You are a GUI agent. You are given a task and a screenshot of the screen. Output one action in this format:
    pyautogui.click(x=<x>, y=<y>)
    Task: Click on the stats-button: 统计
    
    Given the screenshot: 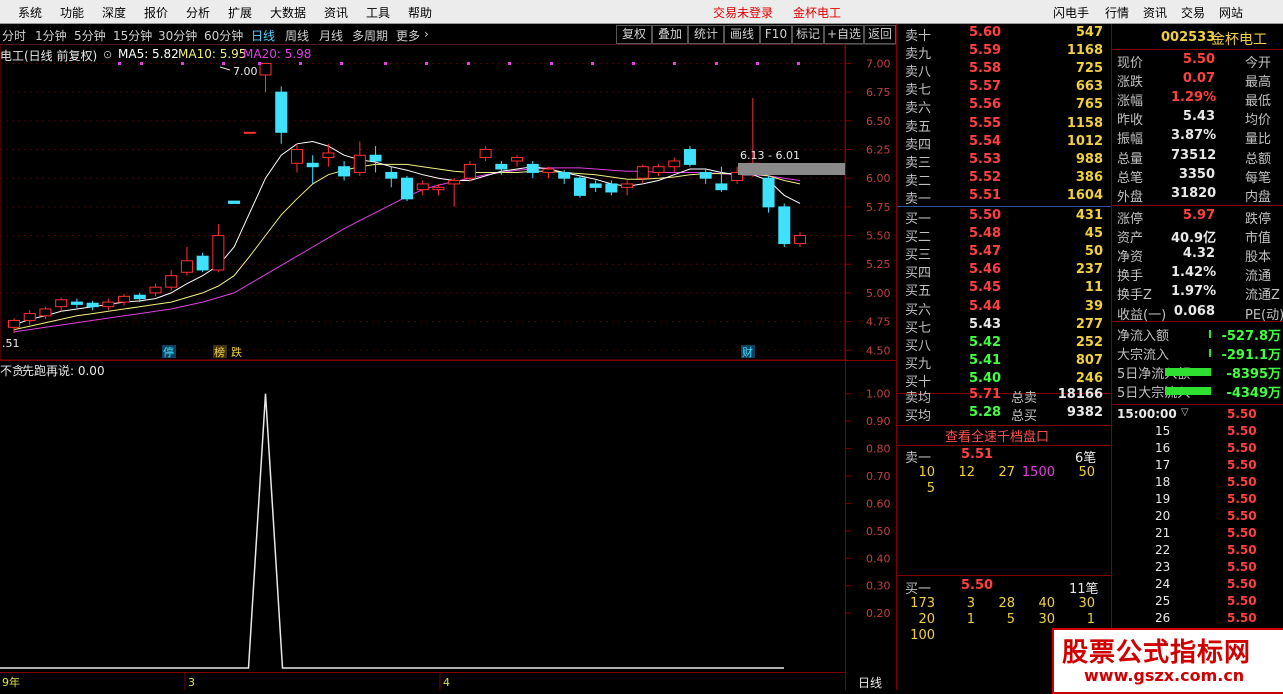 What is the action you would take?
    pyautogui.click(x=706, y=34)
    